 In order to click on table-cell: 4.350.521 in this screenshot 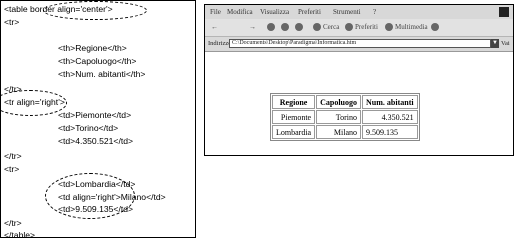, I will do `click(390, 117)`.